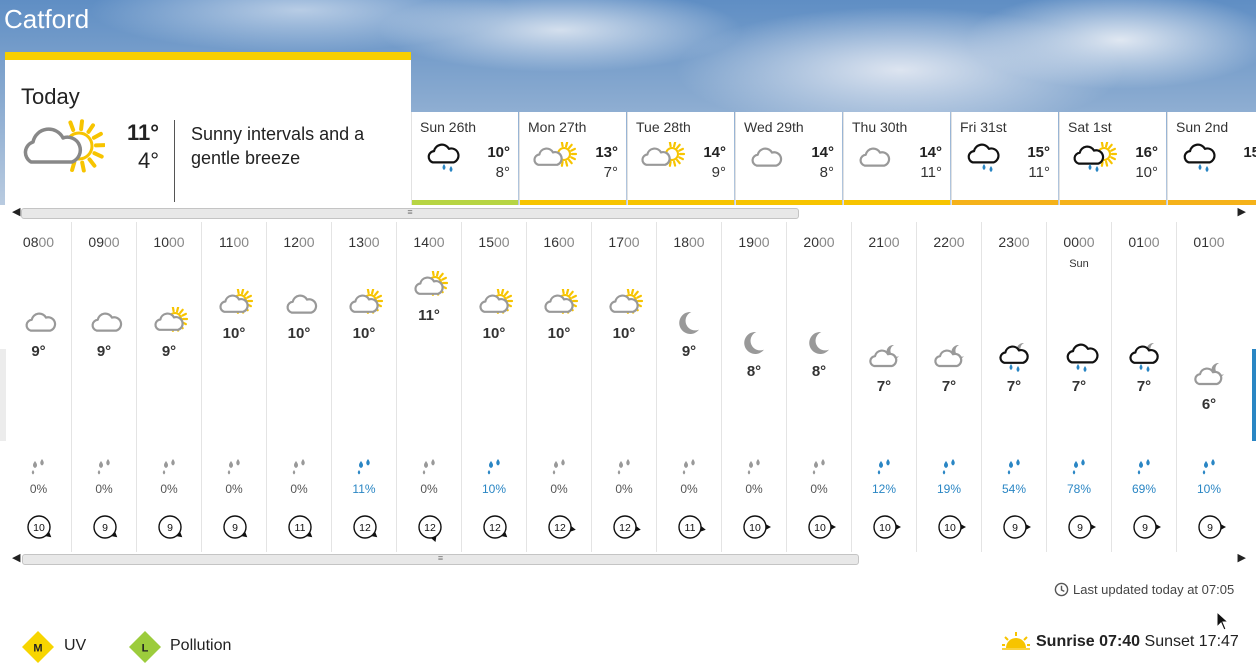 This screenshot has height=667, width=1256. I want to click on hour-time-hour: 20, so click(811, 242).